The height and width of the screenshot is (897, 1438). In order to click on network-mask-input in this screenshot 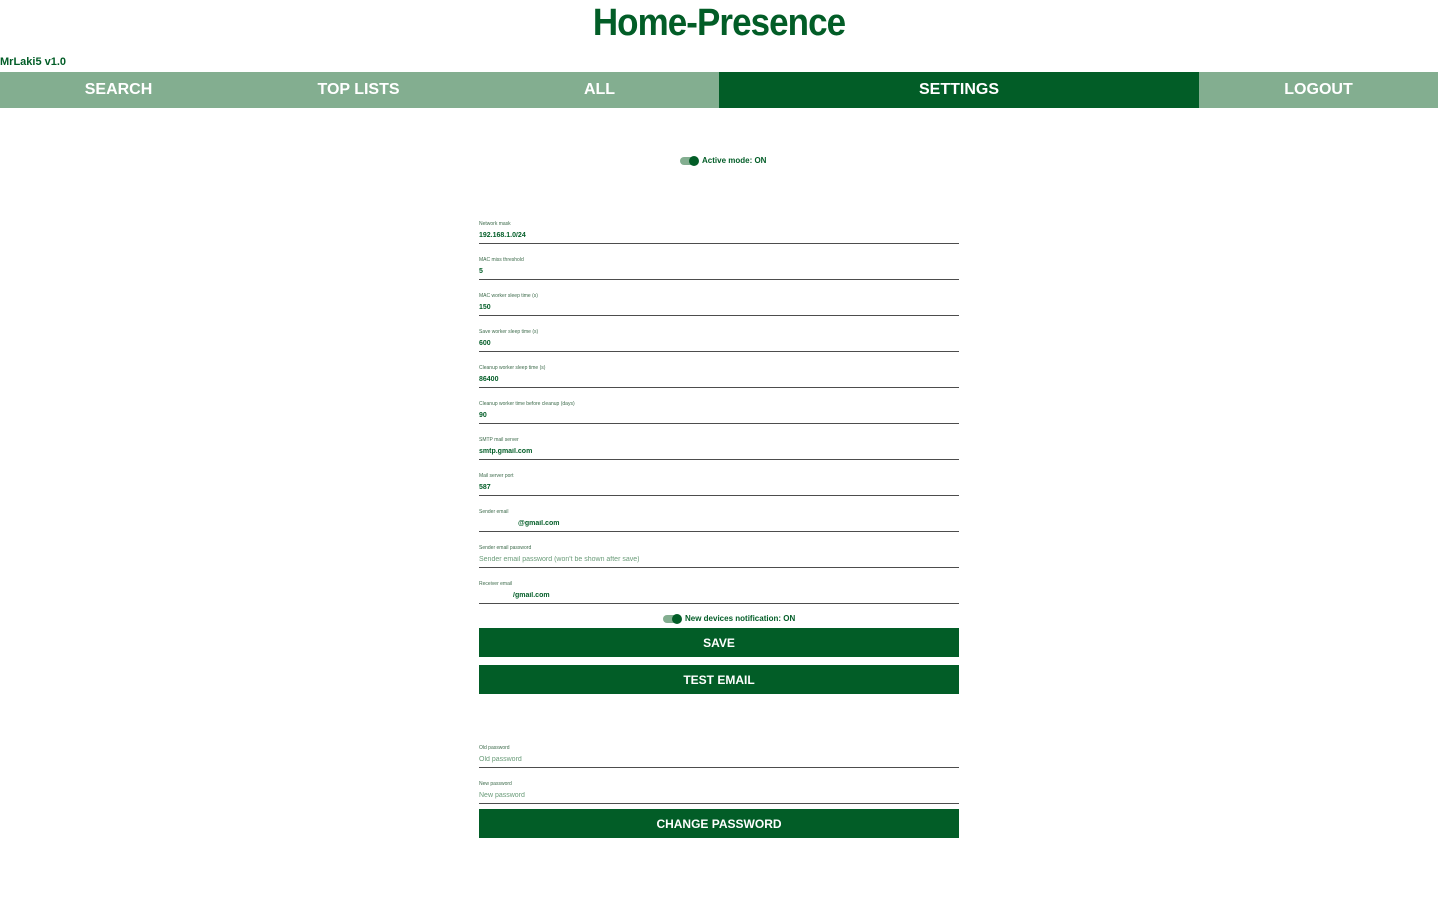, I will do `click(719, 236)`.